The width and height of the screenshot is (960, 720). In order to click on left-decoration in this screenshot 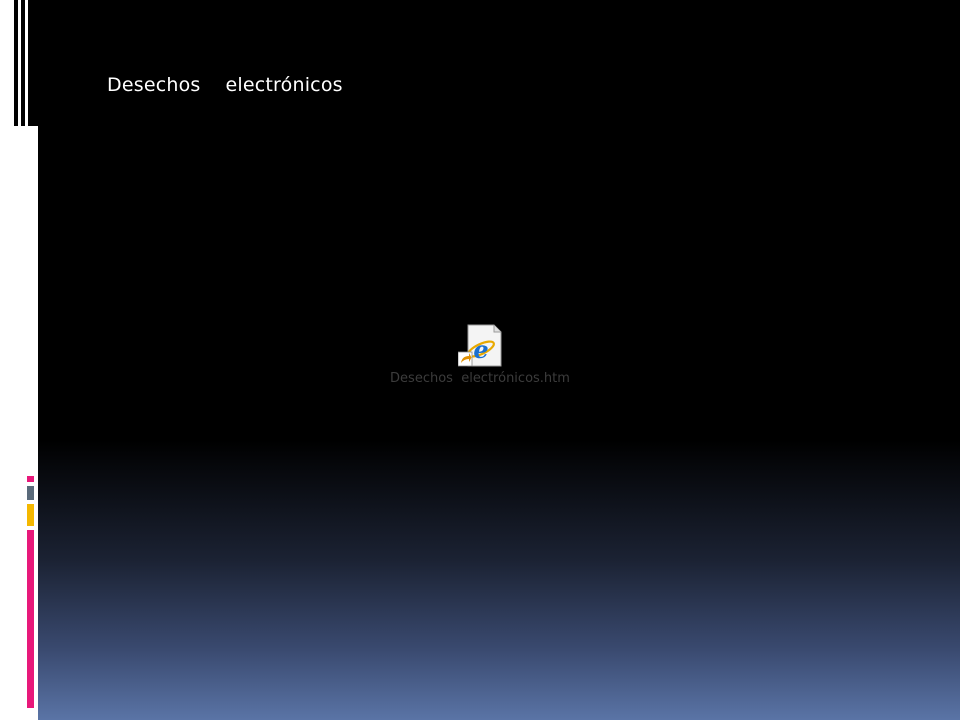, I will do `click(19, 360)`.